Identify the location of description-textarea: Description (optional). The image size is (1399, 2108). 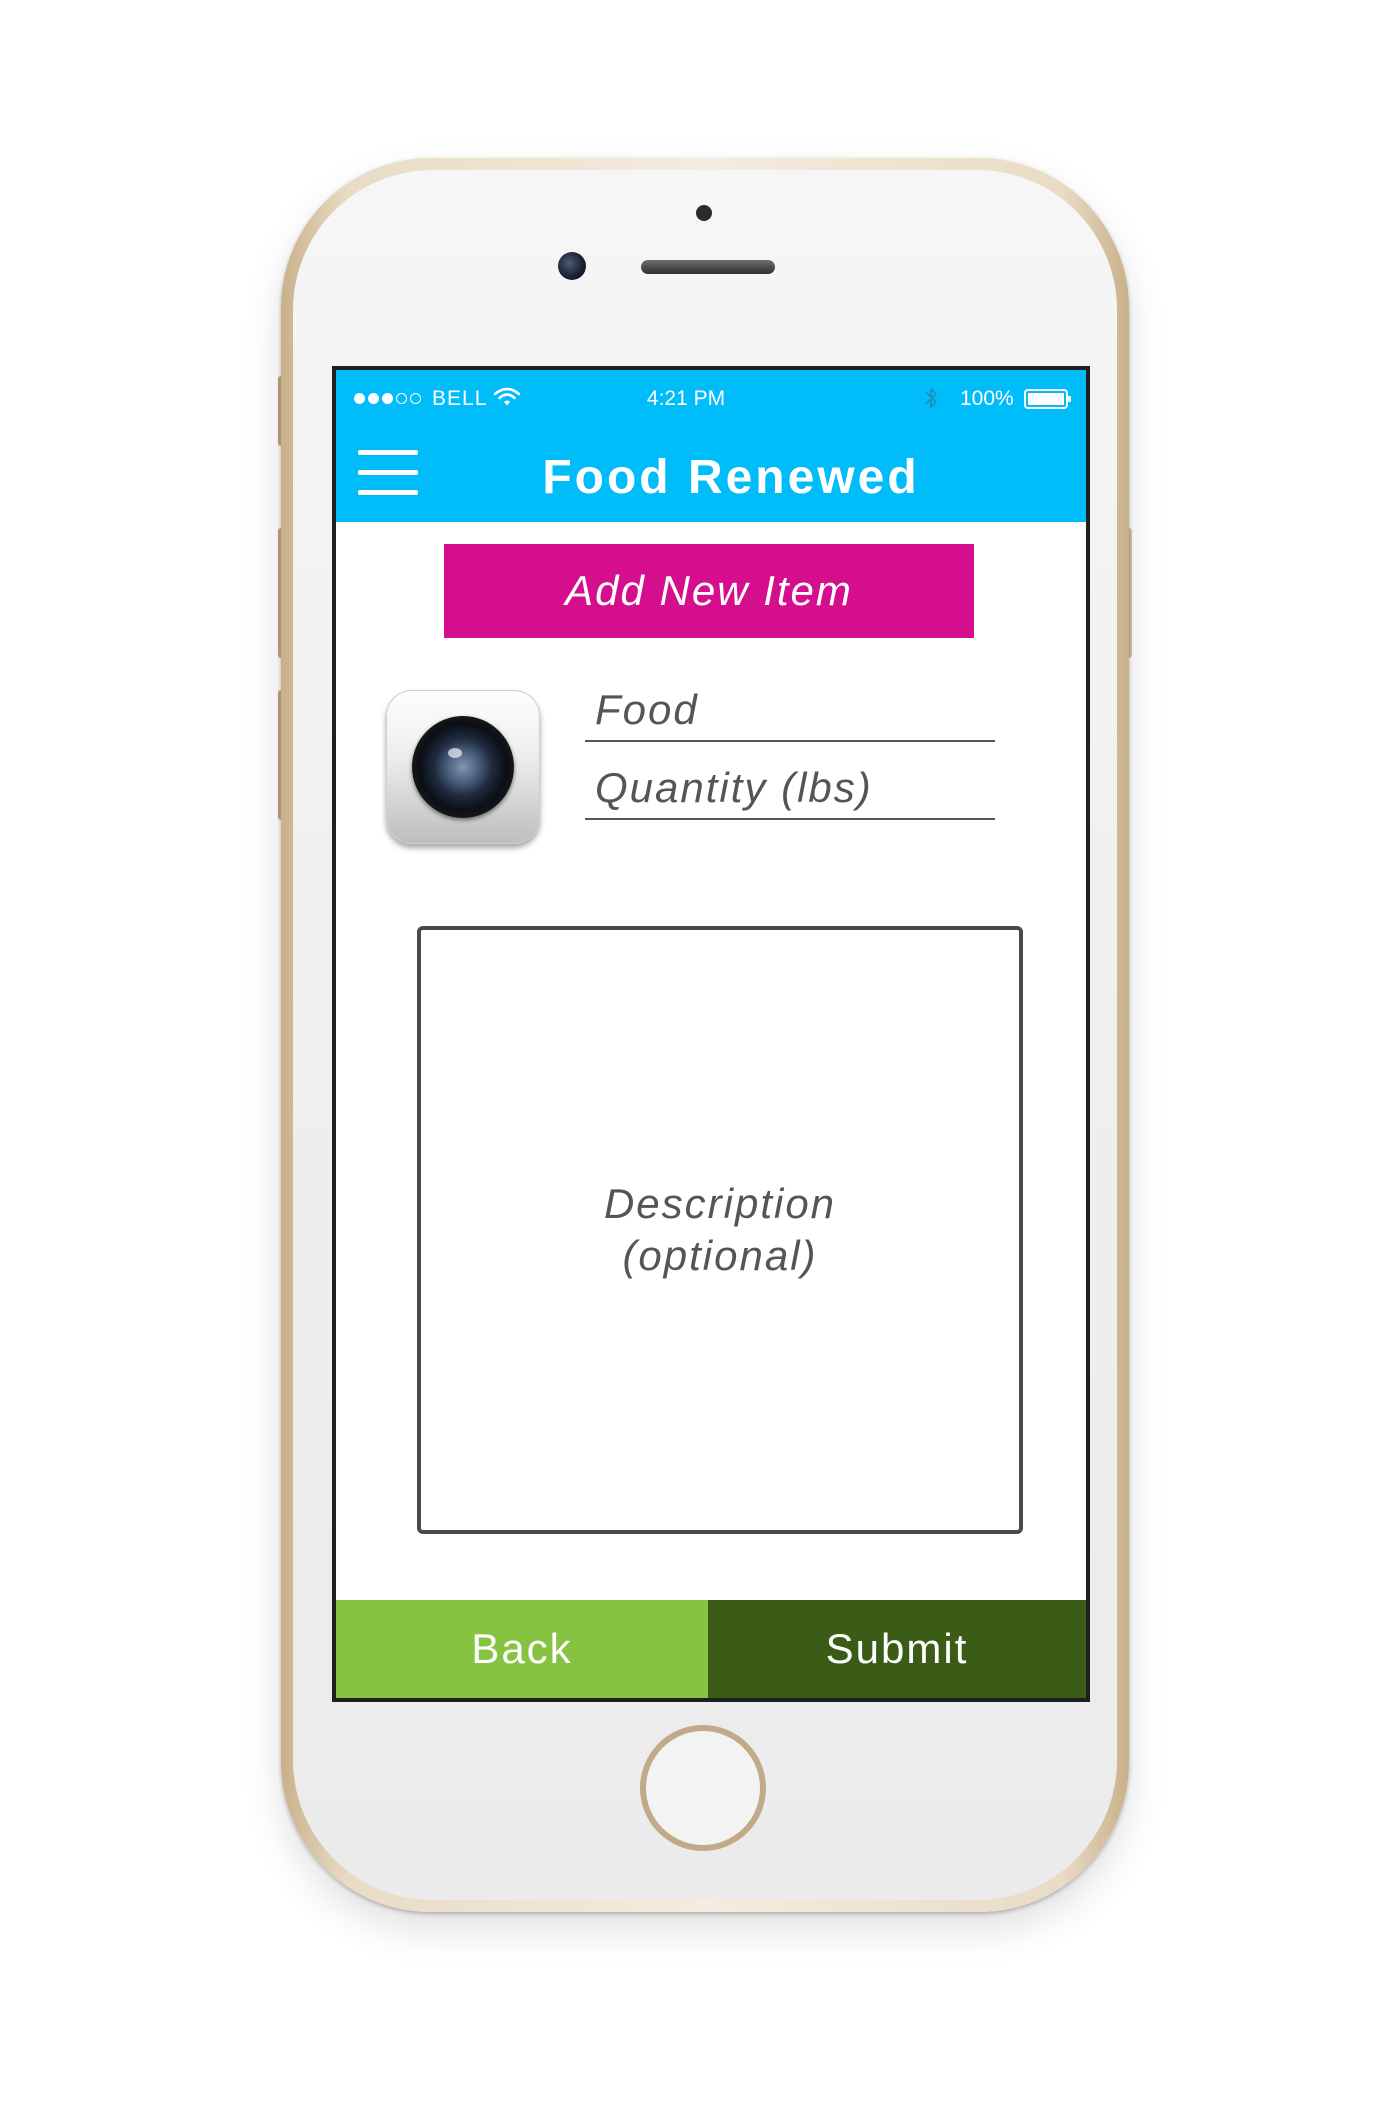
(720, 1230).